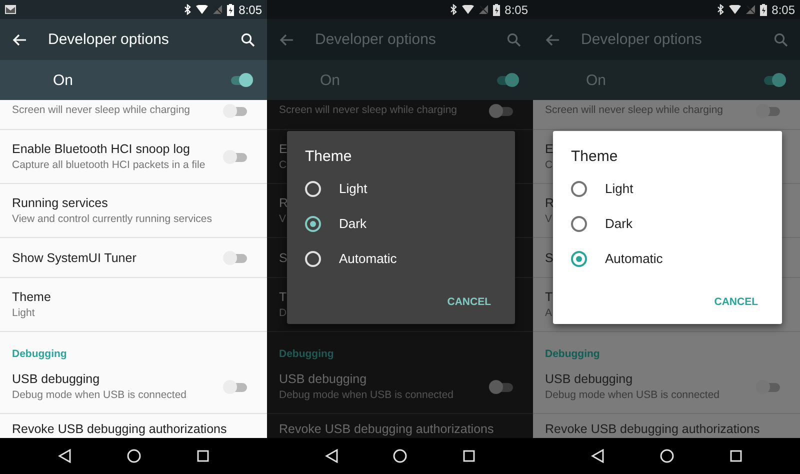 This screenshot has height=474, width=800. Describe the element at coordinates (133, 157) in the screenshot. I see `setting-row: Enable Bluetooth HCI snoop log Capture all bluetooth HCI packets in a file` at that location.